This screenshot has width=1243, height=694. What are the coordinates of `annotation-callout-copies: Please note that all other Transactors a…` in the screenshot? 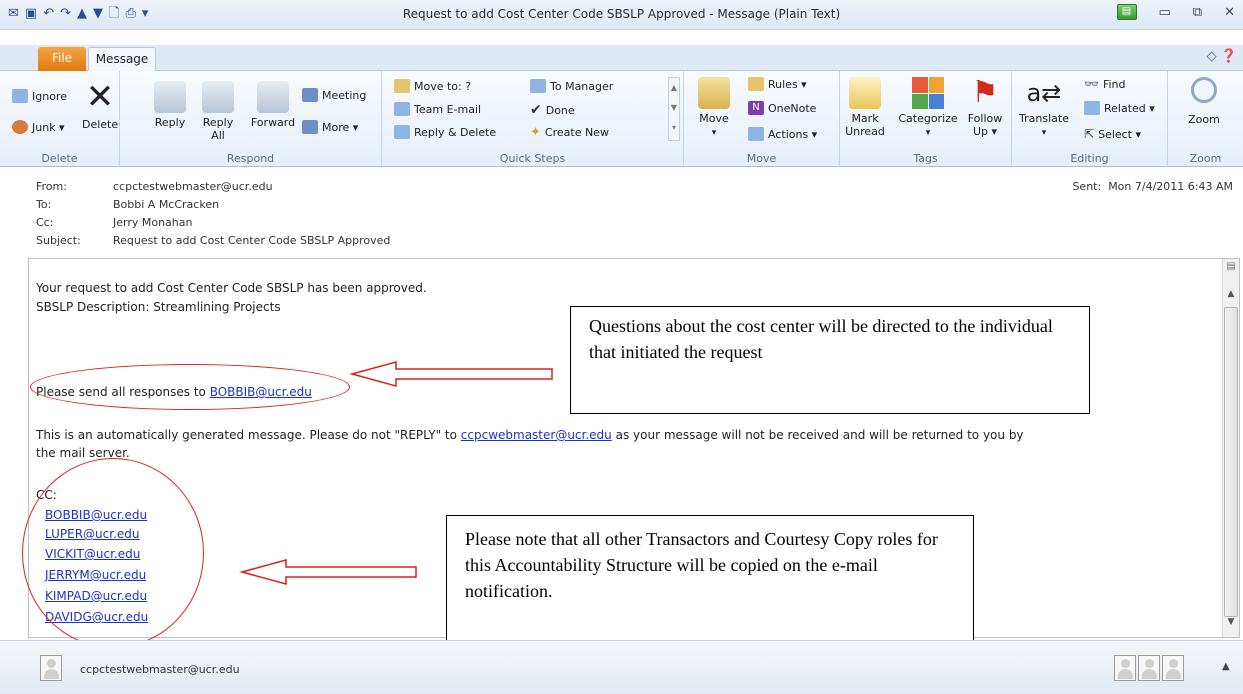 It's located at (710, 586).